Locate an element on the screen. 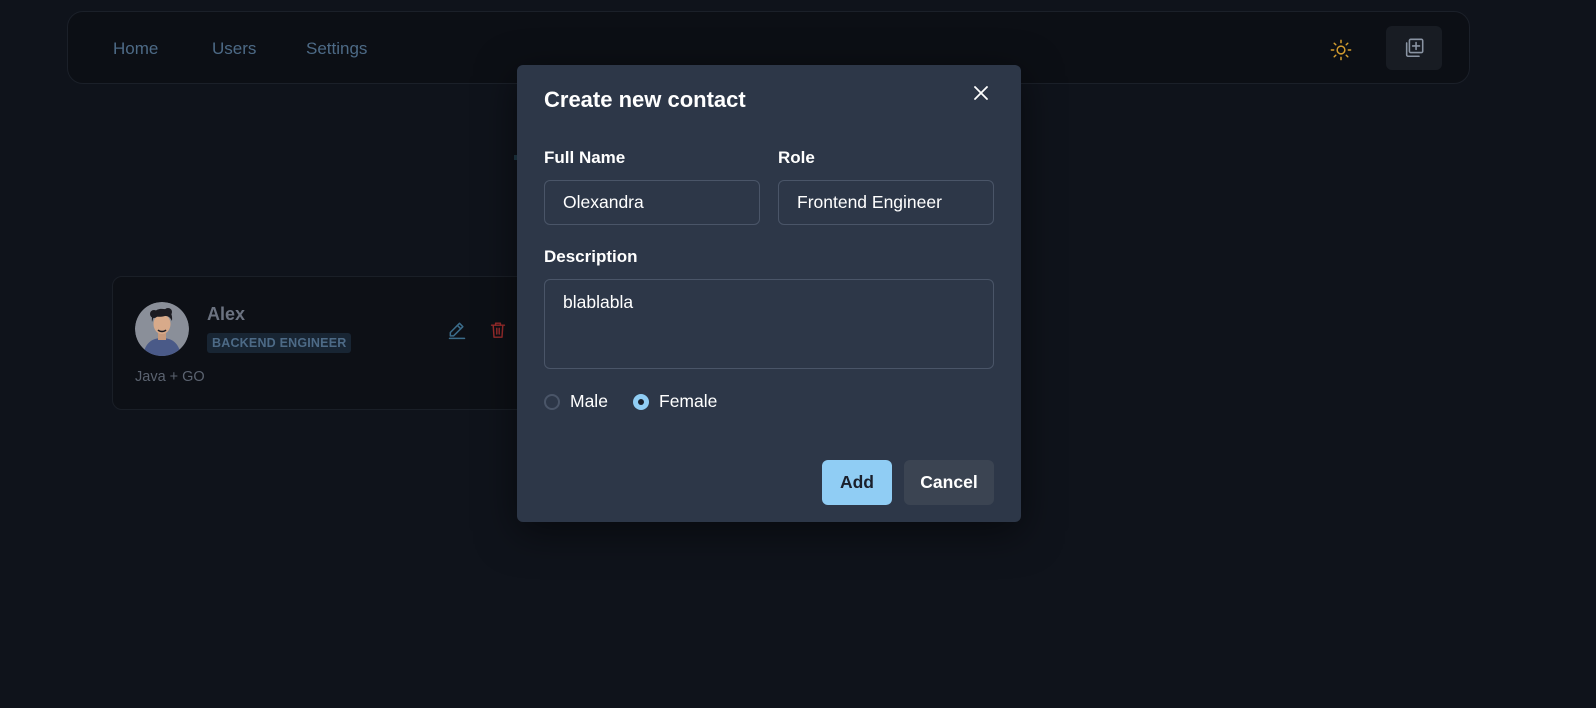 The width and height of the screenshot is (1596, 708). avatar is located at coordinates (162, 329).